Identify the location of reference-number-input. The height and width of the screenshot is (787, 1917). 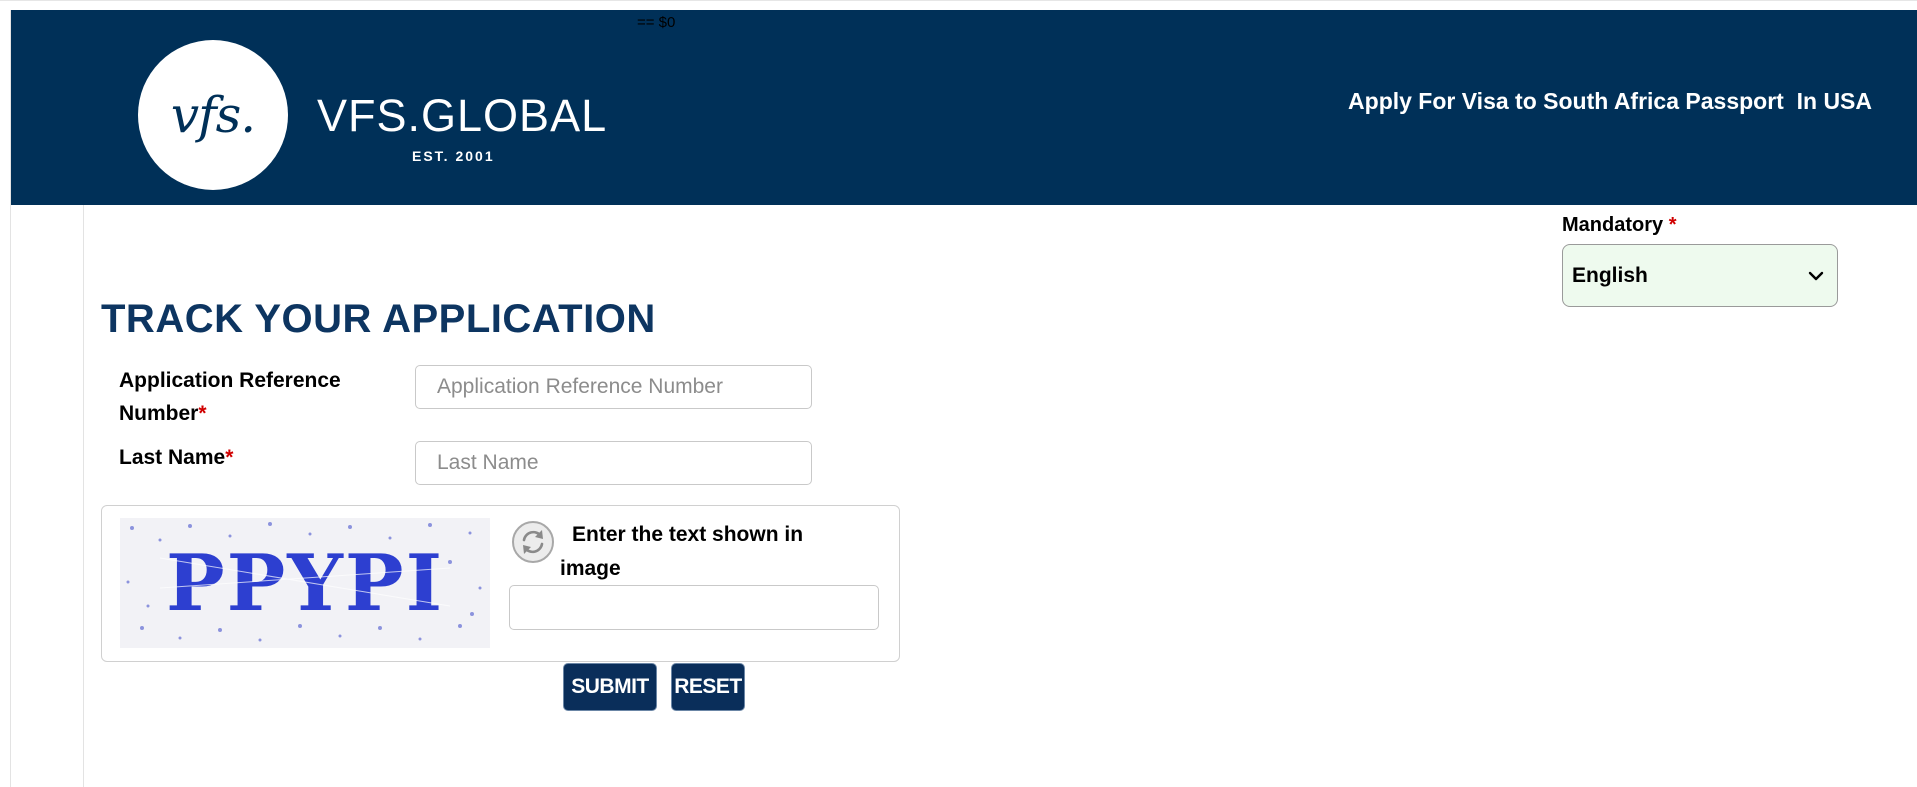
(613, 387).